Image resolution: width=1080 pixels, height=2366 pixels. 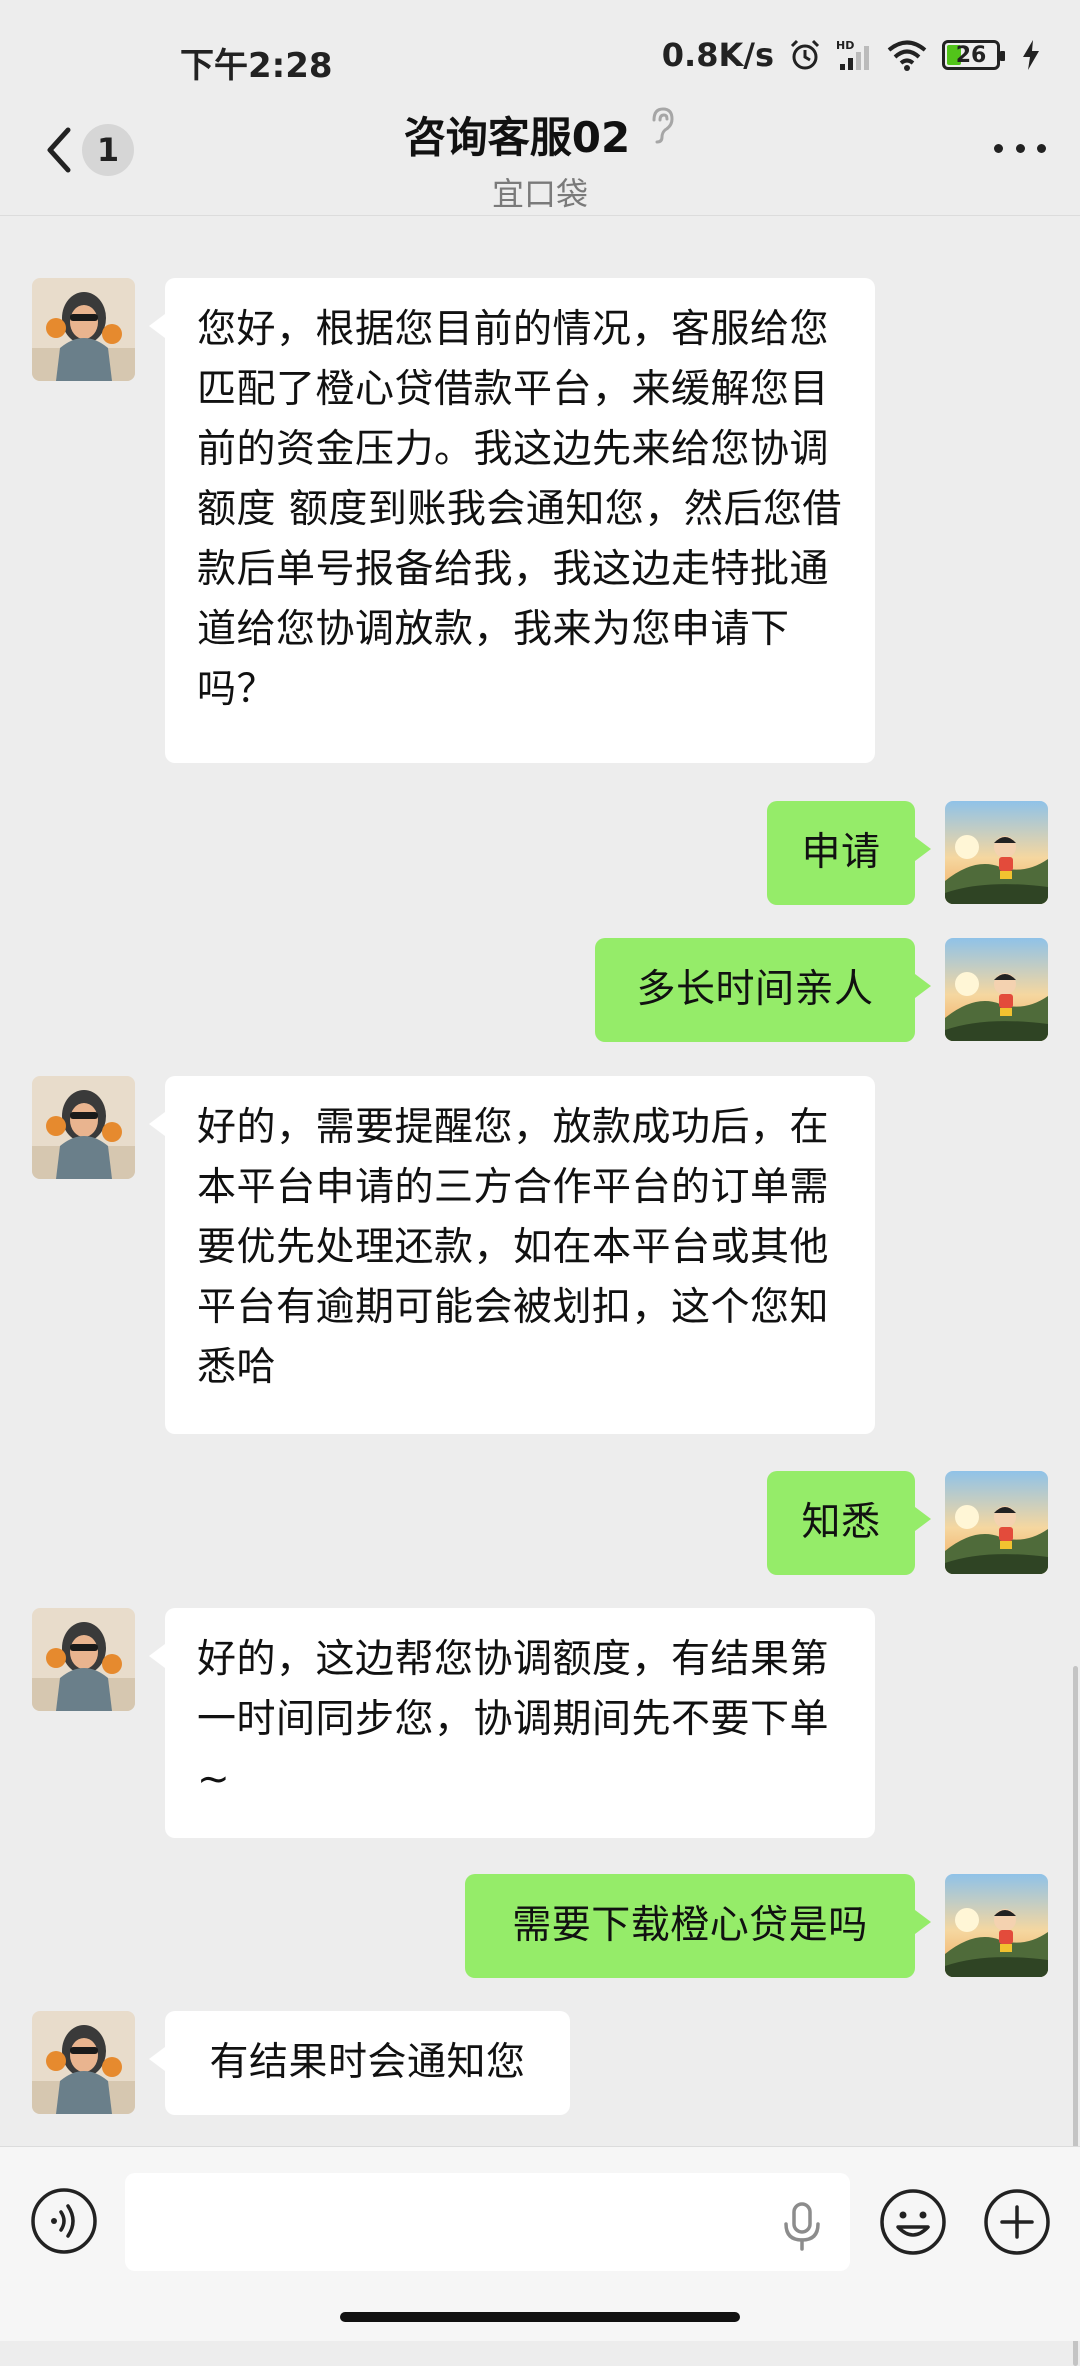 I want to click on microphone-icon, so click(x=802, y=2229).